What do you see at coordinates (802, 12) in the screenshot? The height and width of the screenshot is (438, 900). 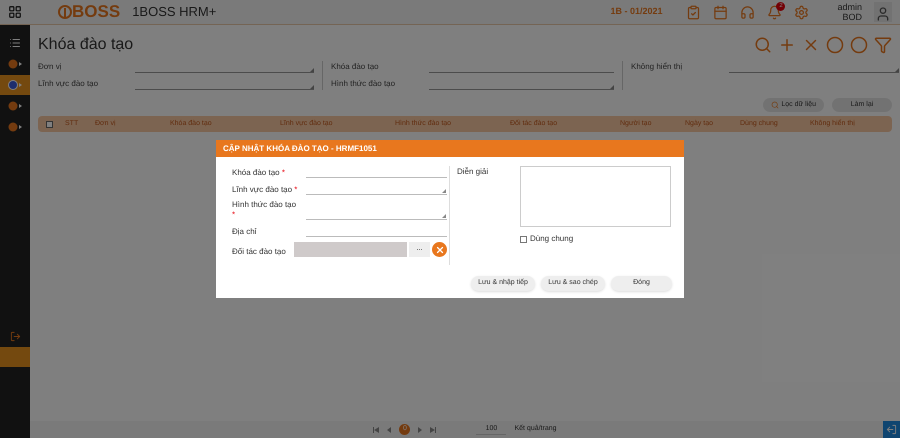 I see `settings-icon` at bounding box center [802, 12].